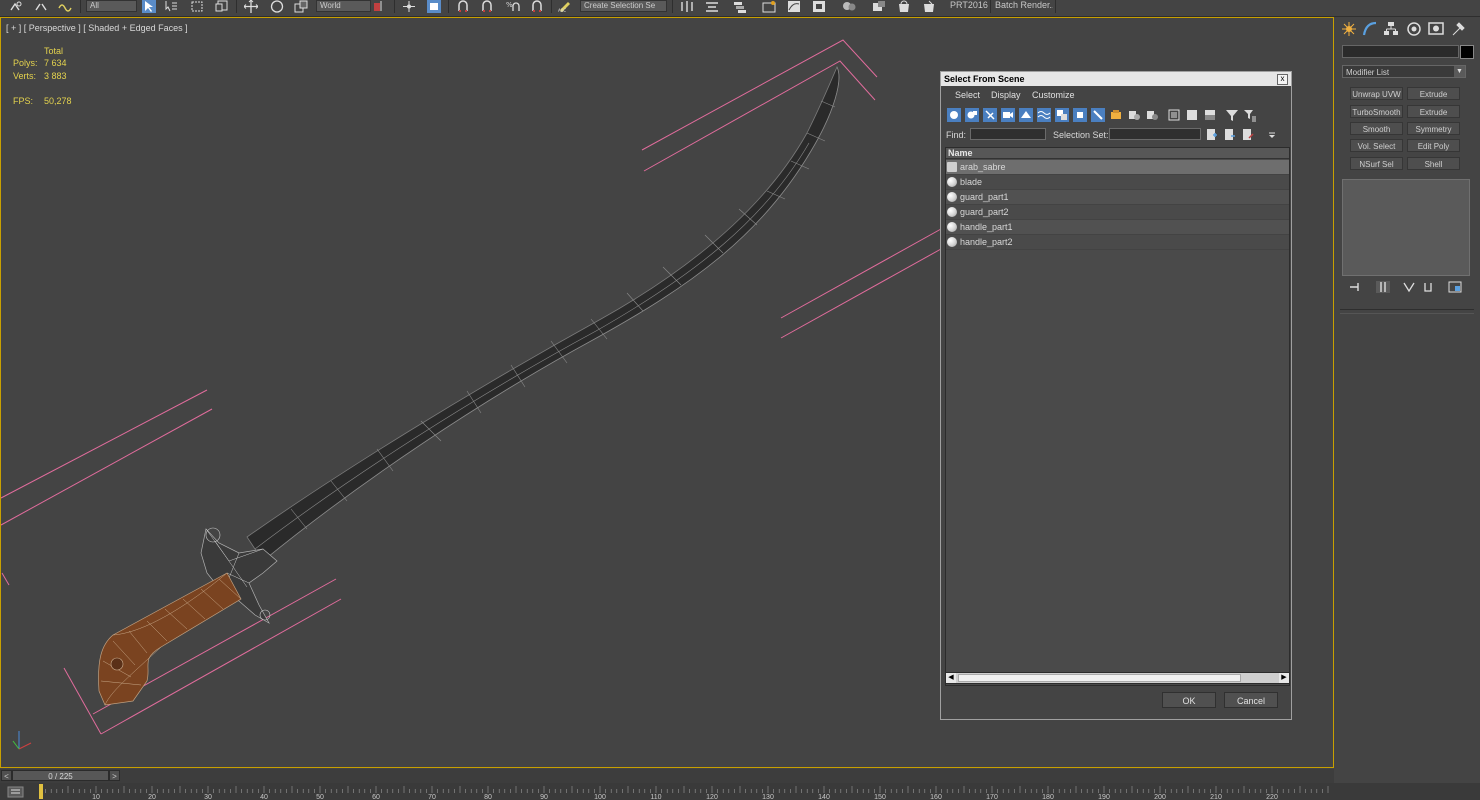 Image resolution: width=1480 pixels, height=800 pixels. I want to click on object-name-field, so click(1400, 51).